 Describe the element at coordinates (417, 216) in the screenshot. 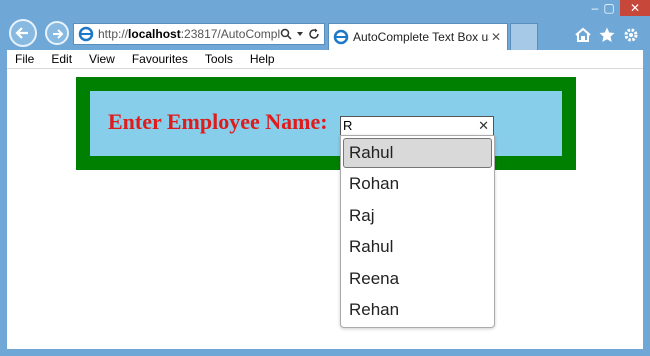

I see `suggestion-item: Raj` at that location.